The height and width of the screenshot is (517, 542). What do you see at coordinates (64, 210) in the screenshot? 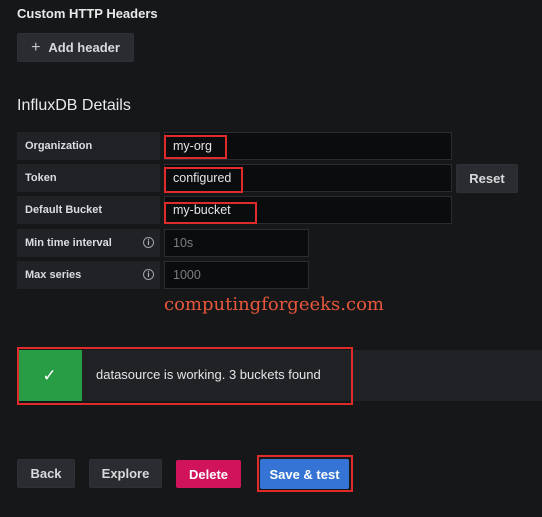
I see `default-bucket-label-text: Default Bucket` at bounding box center [64, 210].